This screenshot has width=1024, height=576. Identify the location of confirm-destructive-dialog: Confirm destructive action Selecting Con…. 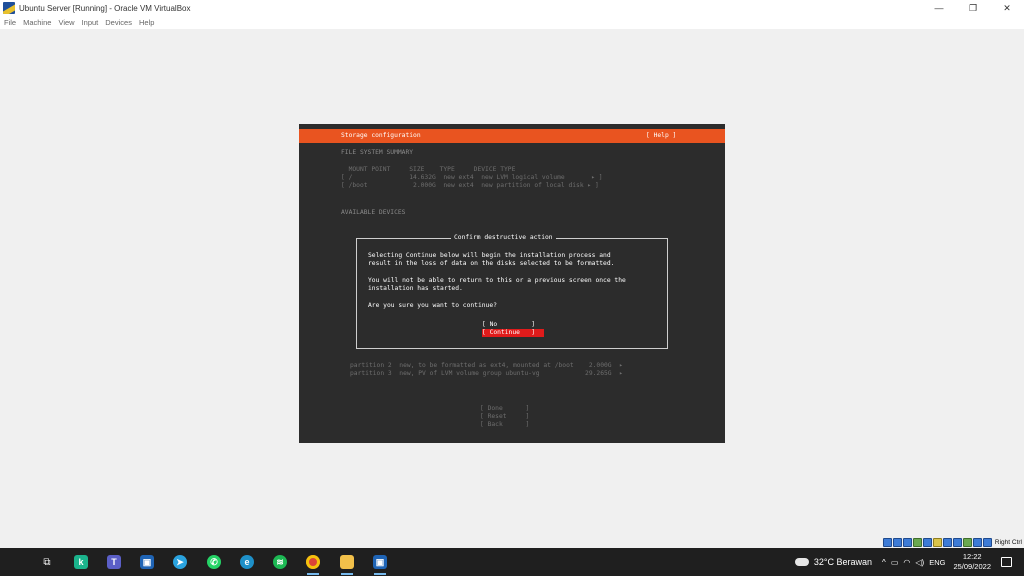
(512, 291).